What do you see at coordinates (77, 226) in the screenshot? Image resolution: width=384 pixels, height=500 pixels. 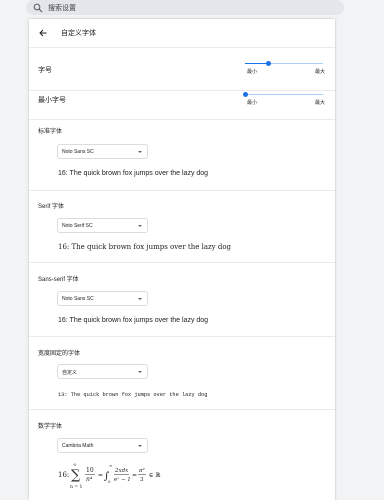 I see `select-value: Noto Serif SC` at bounding box center [77, 226].